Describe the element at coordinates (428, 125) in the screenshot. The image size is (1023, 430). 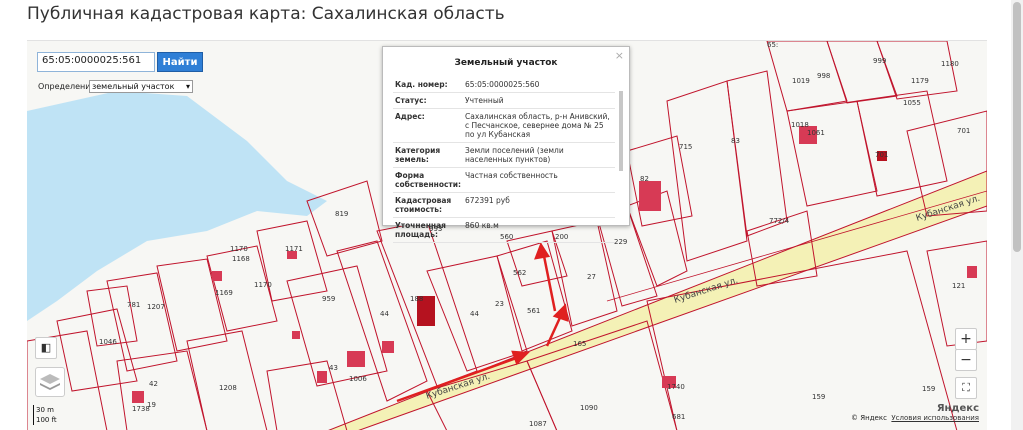
I see `popup-row-key: Адрес:` at that location.